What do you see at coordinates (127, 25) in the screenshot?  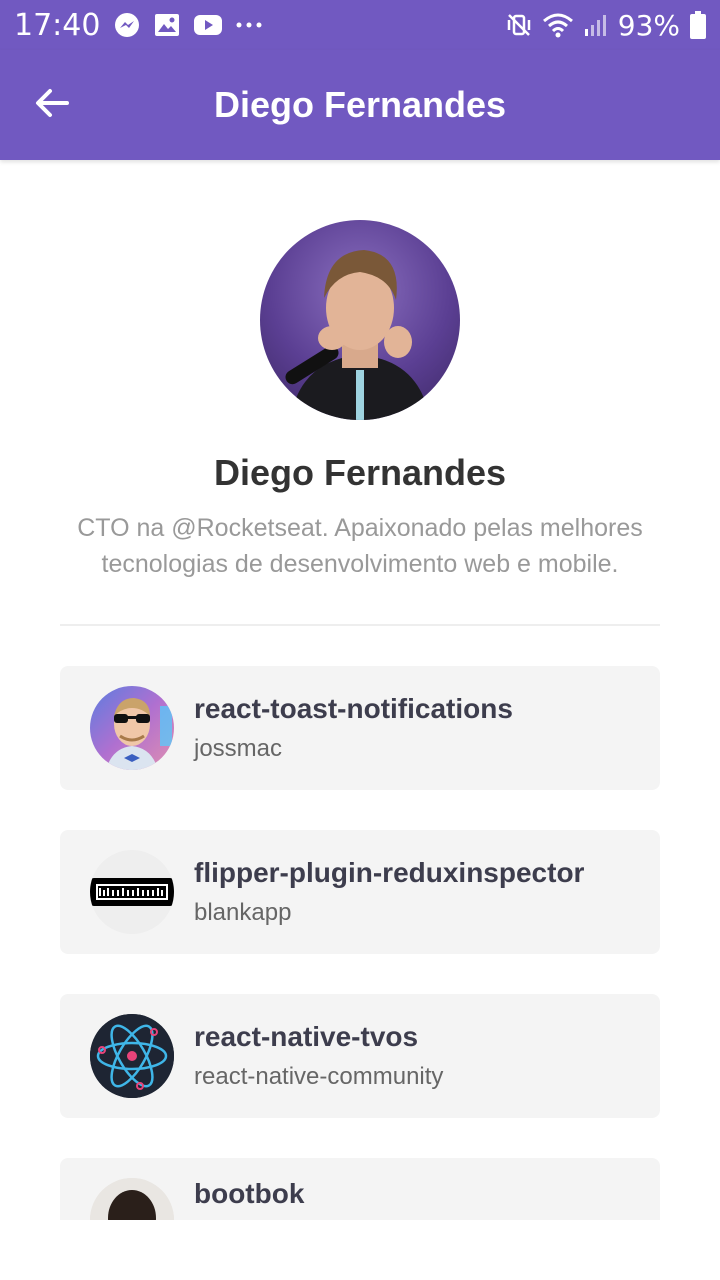 I see `messenger-icon` at bounding box center [127, 25].